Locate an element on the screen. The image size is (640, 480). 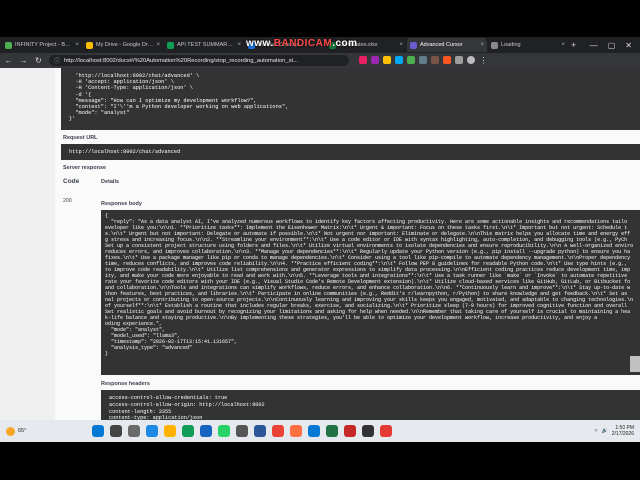
tab-title: Loading is located at coordinates (511, 45).